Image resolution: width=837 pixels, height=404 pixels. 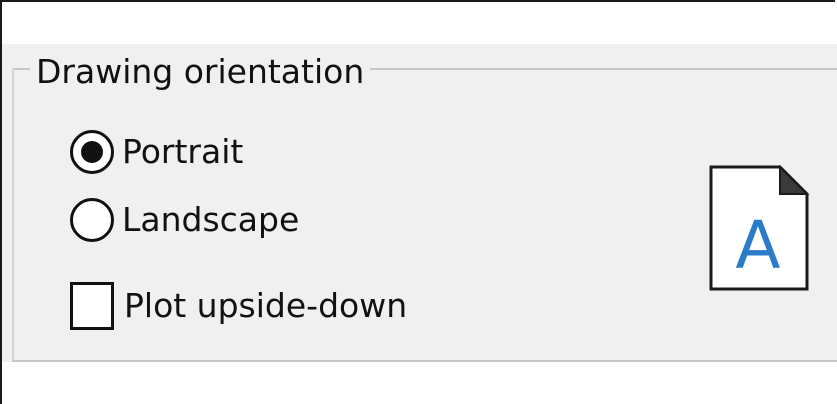 I want to click on plot-upside-down-label: Plot upside-down, so click(x=265, y=306).